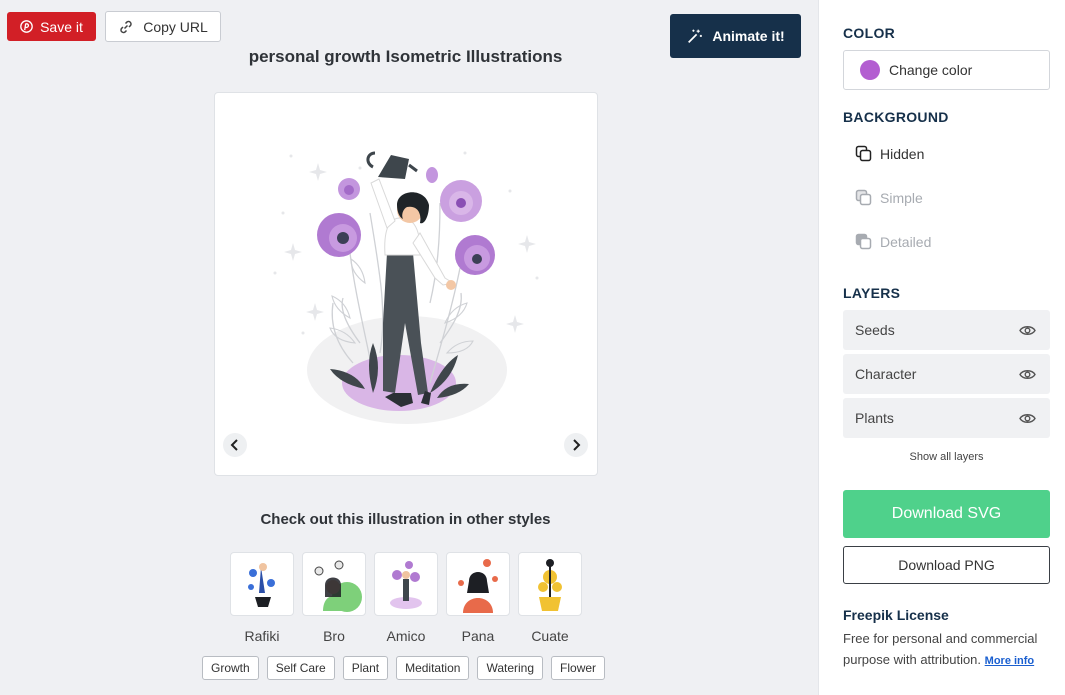  What do you see at coordinates (478, 636) in the screenshot?
I see `style-label-pana: Pana` at bounding box center [478, 636].